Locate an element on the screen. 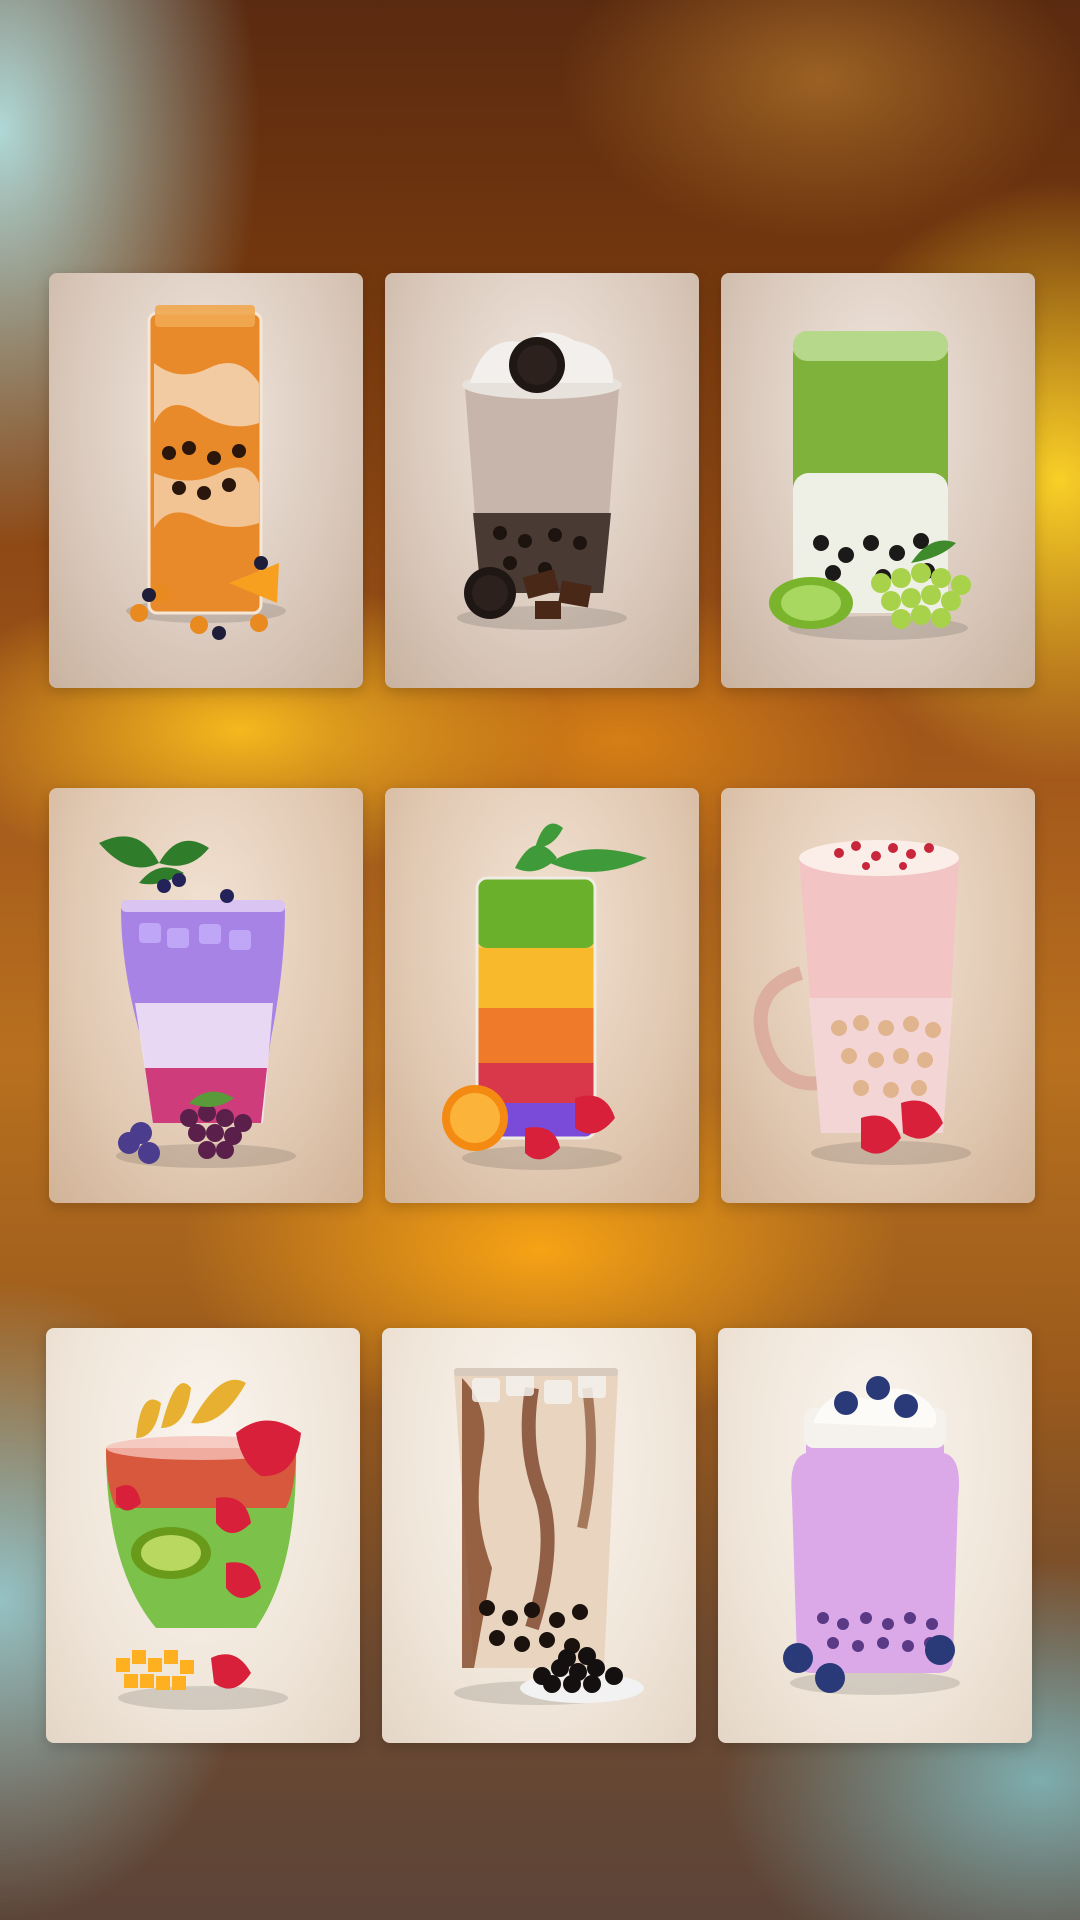 The image size is (1080, 1920). drink-card-fruit-punch is located at coordinates (203, 1535).